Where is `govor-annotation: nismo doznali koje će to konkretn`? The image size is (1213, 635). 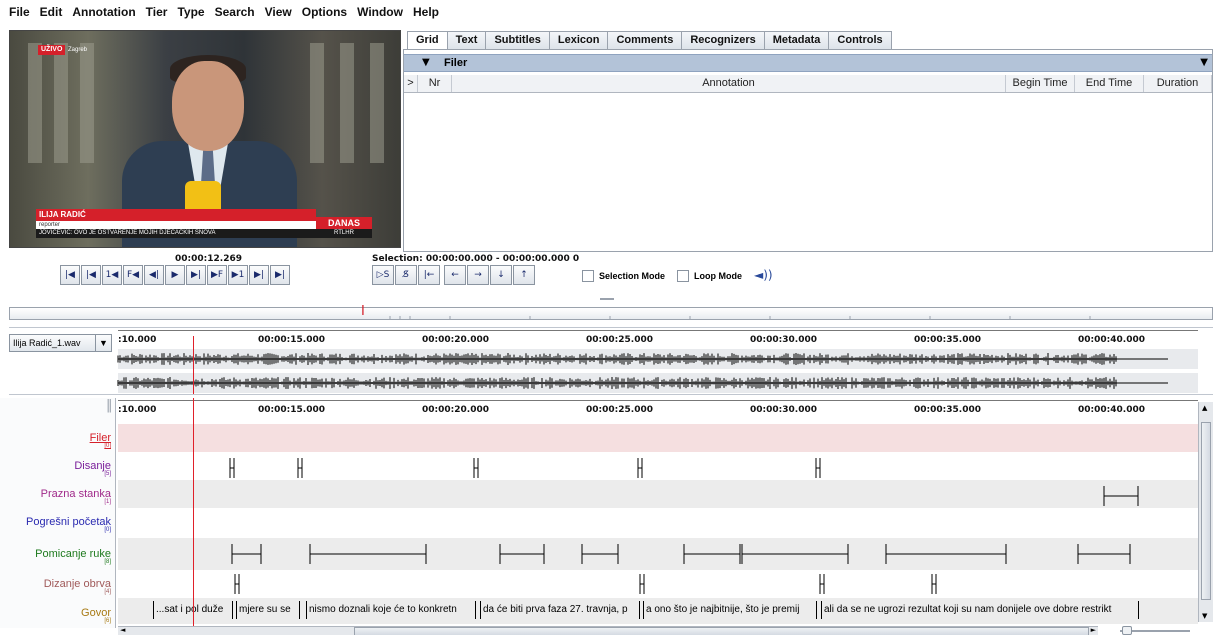 govor-annotation: nismo doznali koje će to konkretn is located at coordinates (391, 610).